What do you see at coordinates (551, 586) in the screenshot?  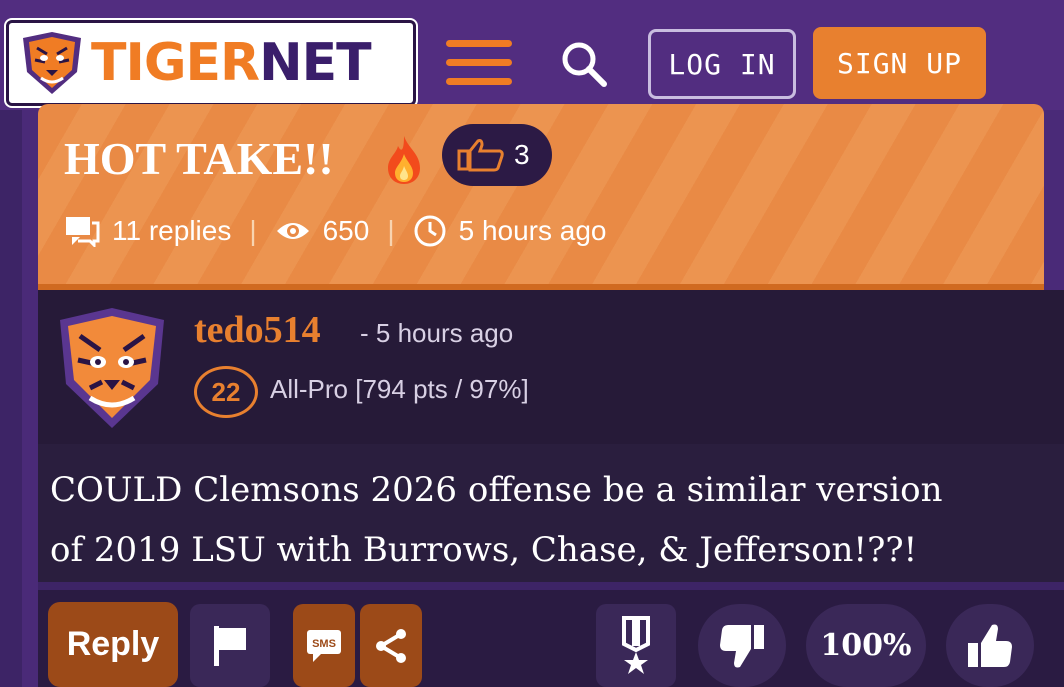 I see `body-divider` at bounding box center [551, 586].